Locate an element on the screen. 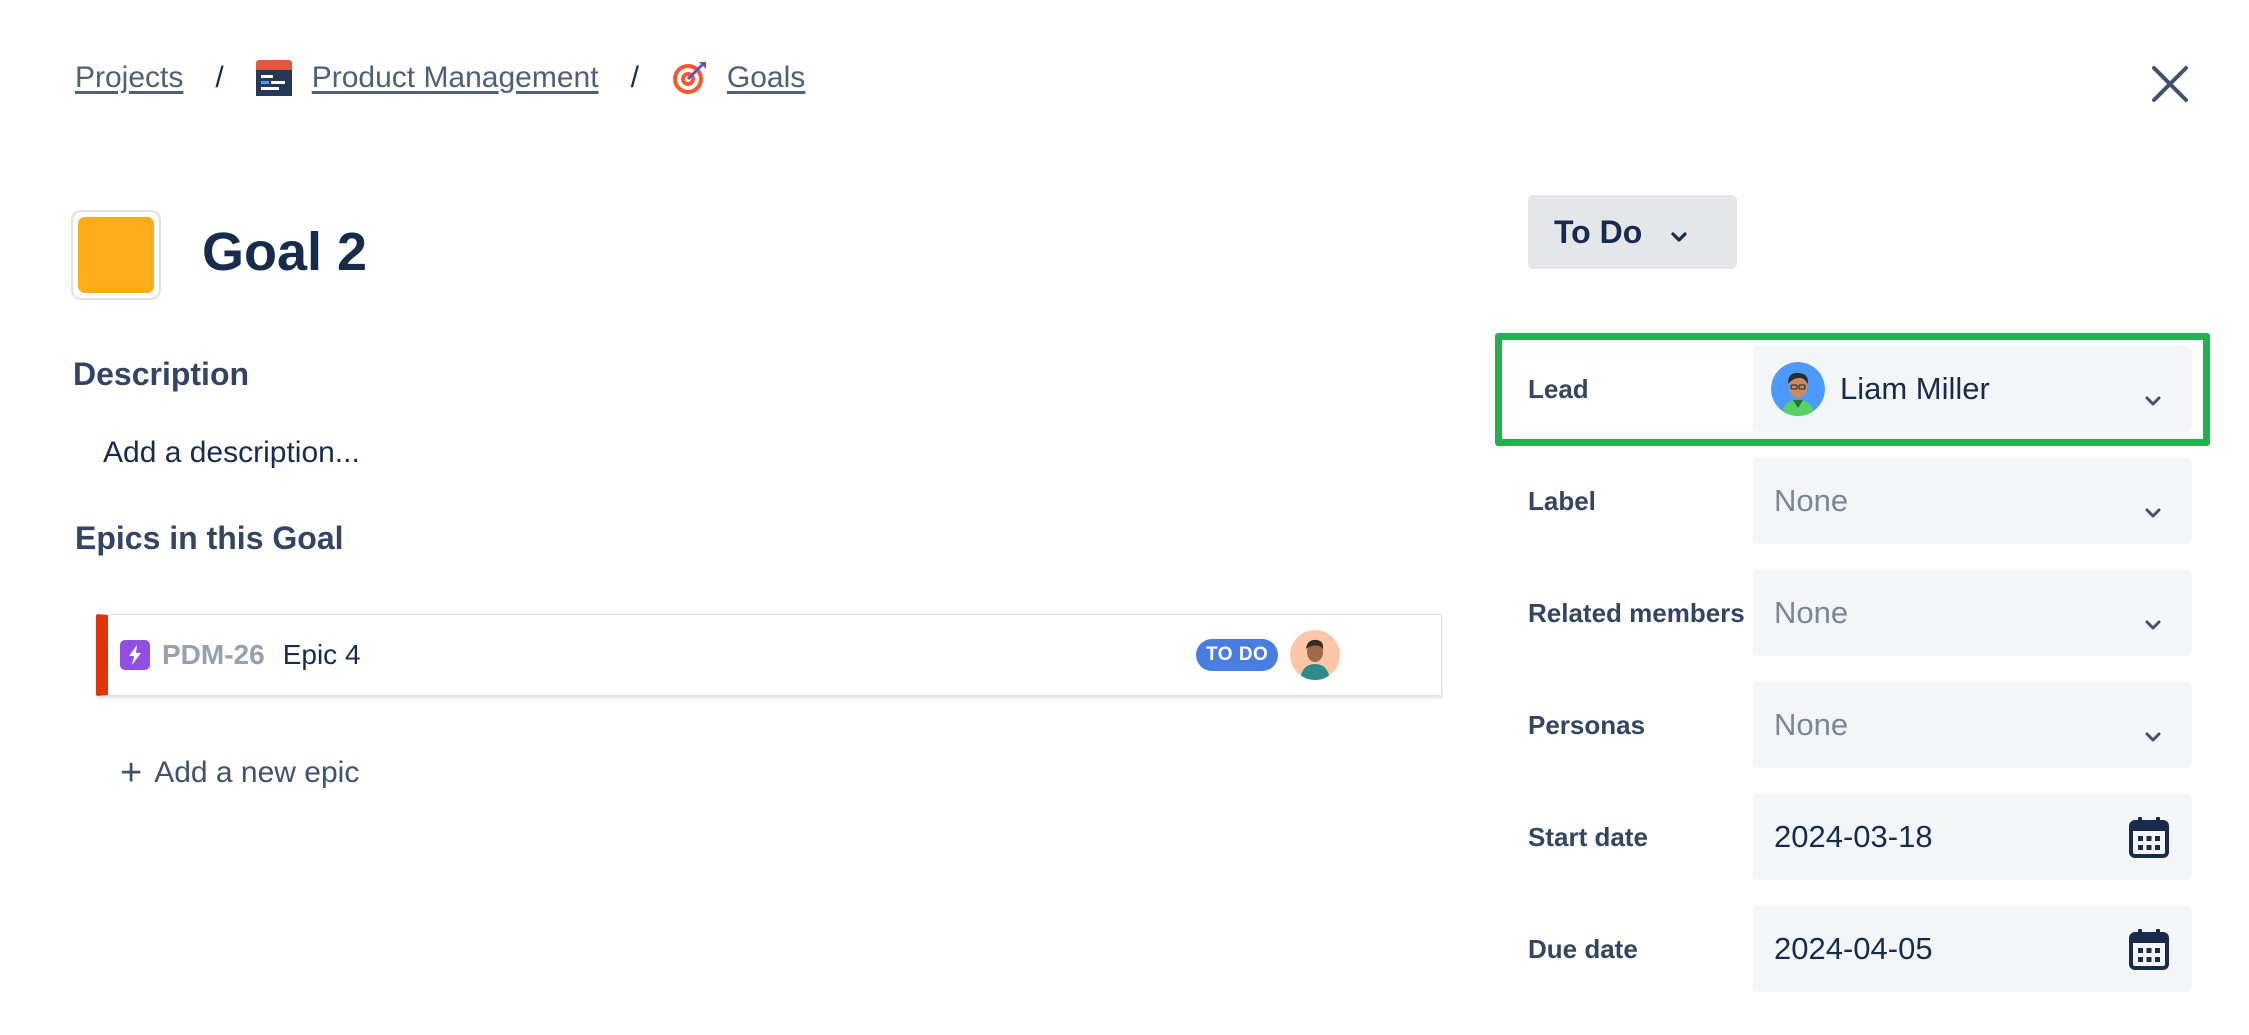 The image size is (2249, 1035). label-label: Label is located at coordinates (1562, 500).